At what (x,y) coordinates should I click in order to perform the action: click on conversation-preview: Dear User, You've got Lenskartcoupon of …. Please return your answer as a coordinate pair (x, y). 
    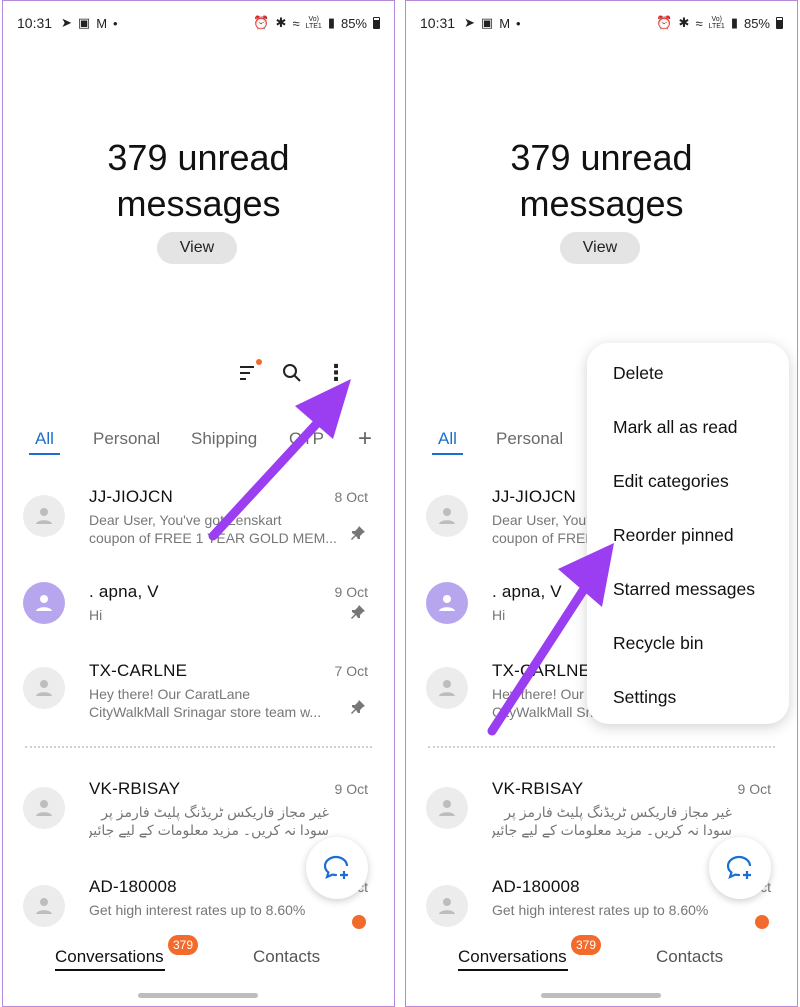
    Looking at the image, I should click on (213, 529).